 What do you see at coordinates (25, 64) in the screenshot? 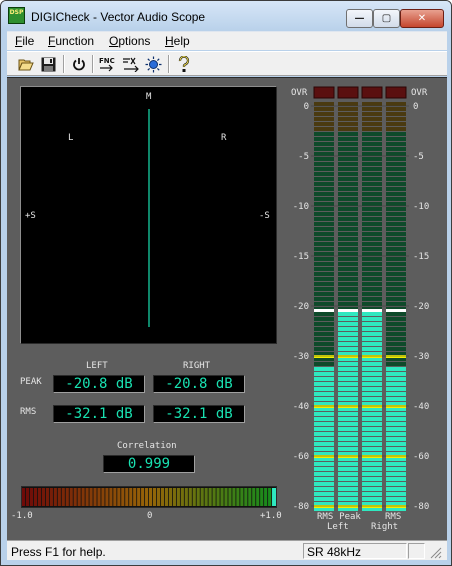
I see `open-button` at bounding box center [25, 64].